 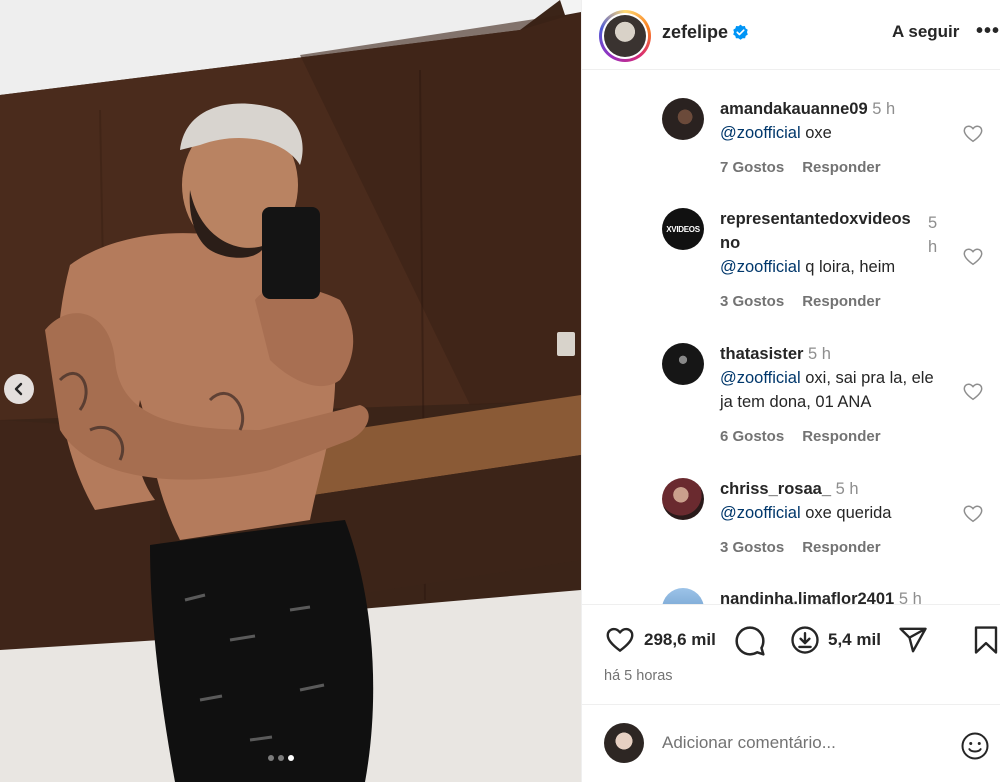 What do you see at coordinates (988, 31) in the screenshot?
I see `more-options-icon: •••` at bounding box center [988, 31].